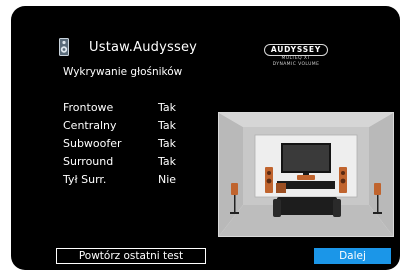 Image resolution: width=411 pixels, height=276 pixels. What do you see at coordinates (64, 47) in the screenshot?
I see `speaker-icon` at bounding box center [64, 47].